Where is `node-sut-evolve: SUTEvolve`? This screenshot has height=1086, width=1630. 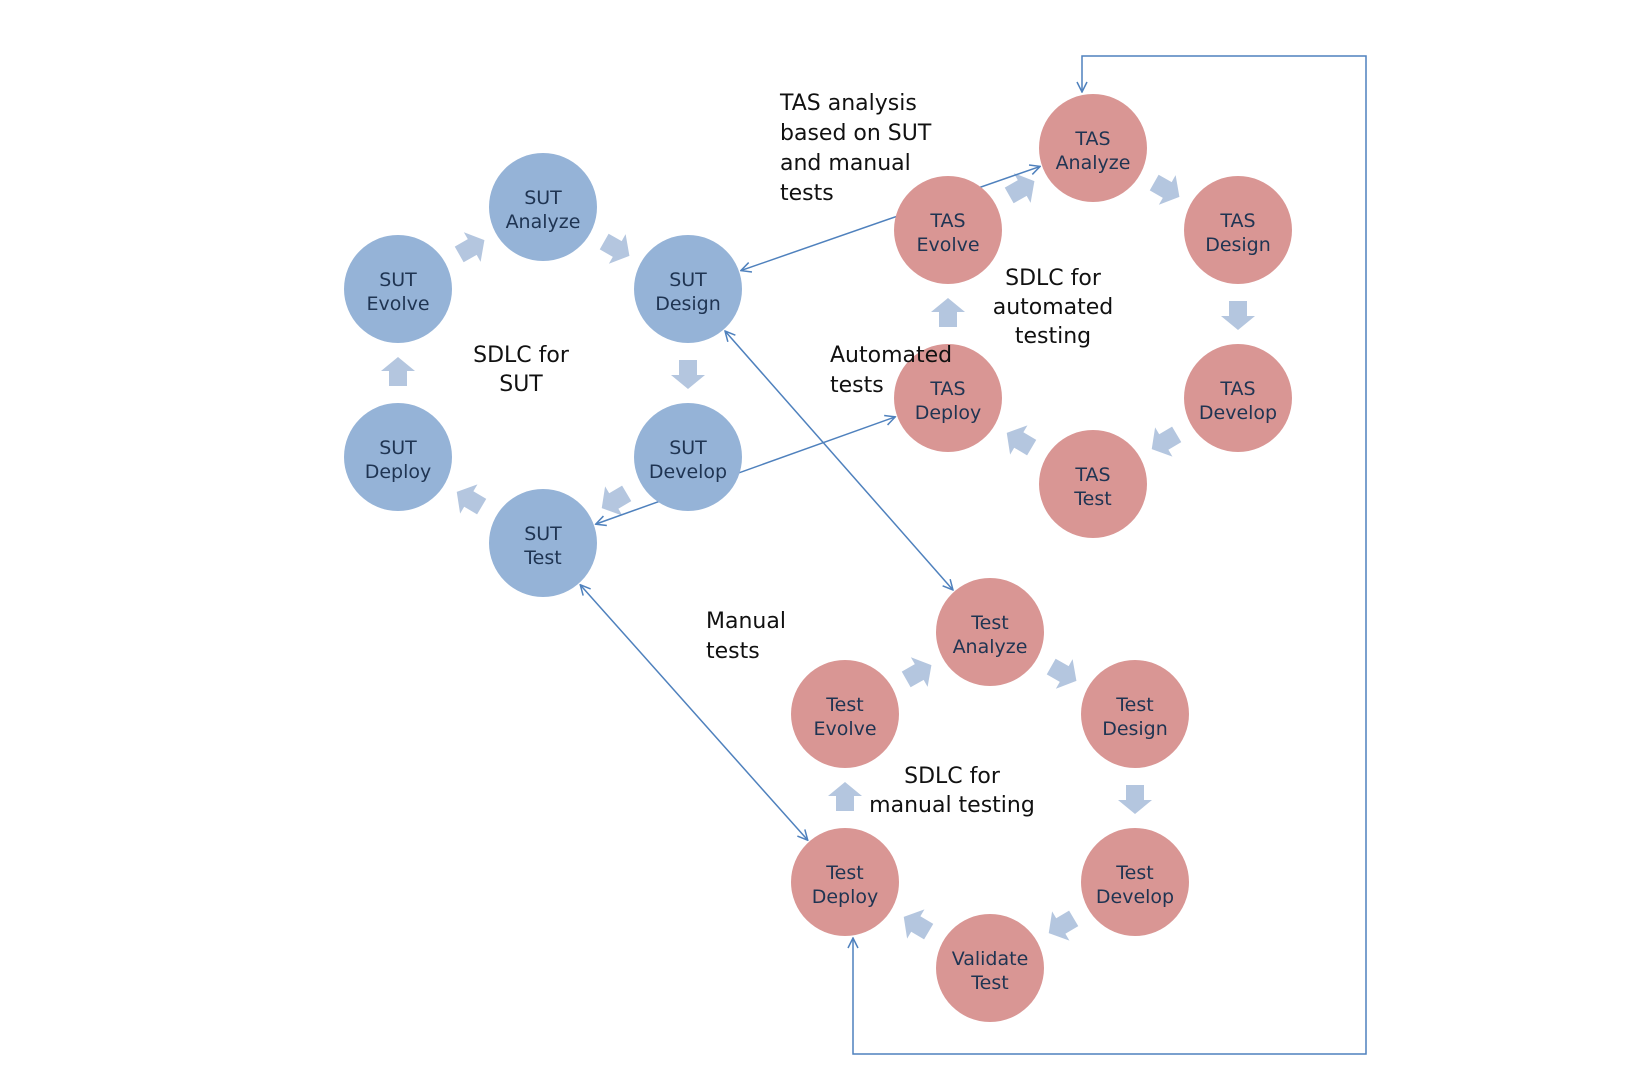 node-sut-evolve: SUTEvolve is located at coordinates (398, 289).